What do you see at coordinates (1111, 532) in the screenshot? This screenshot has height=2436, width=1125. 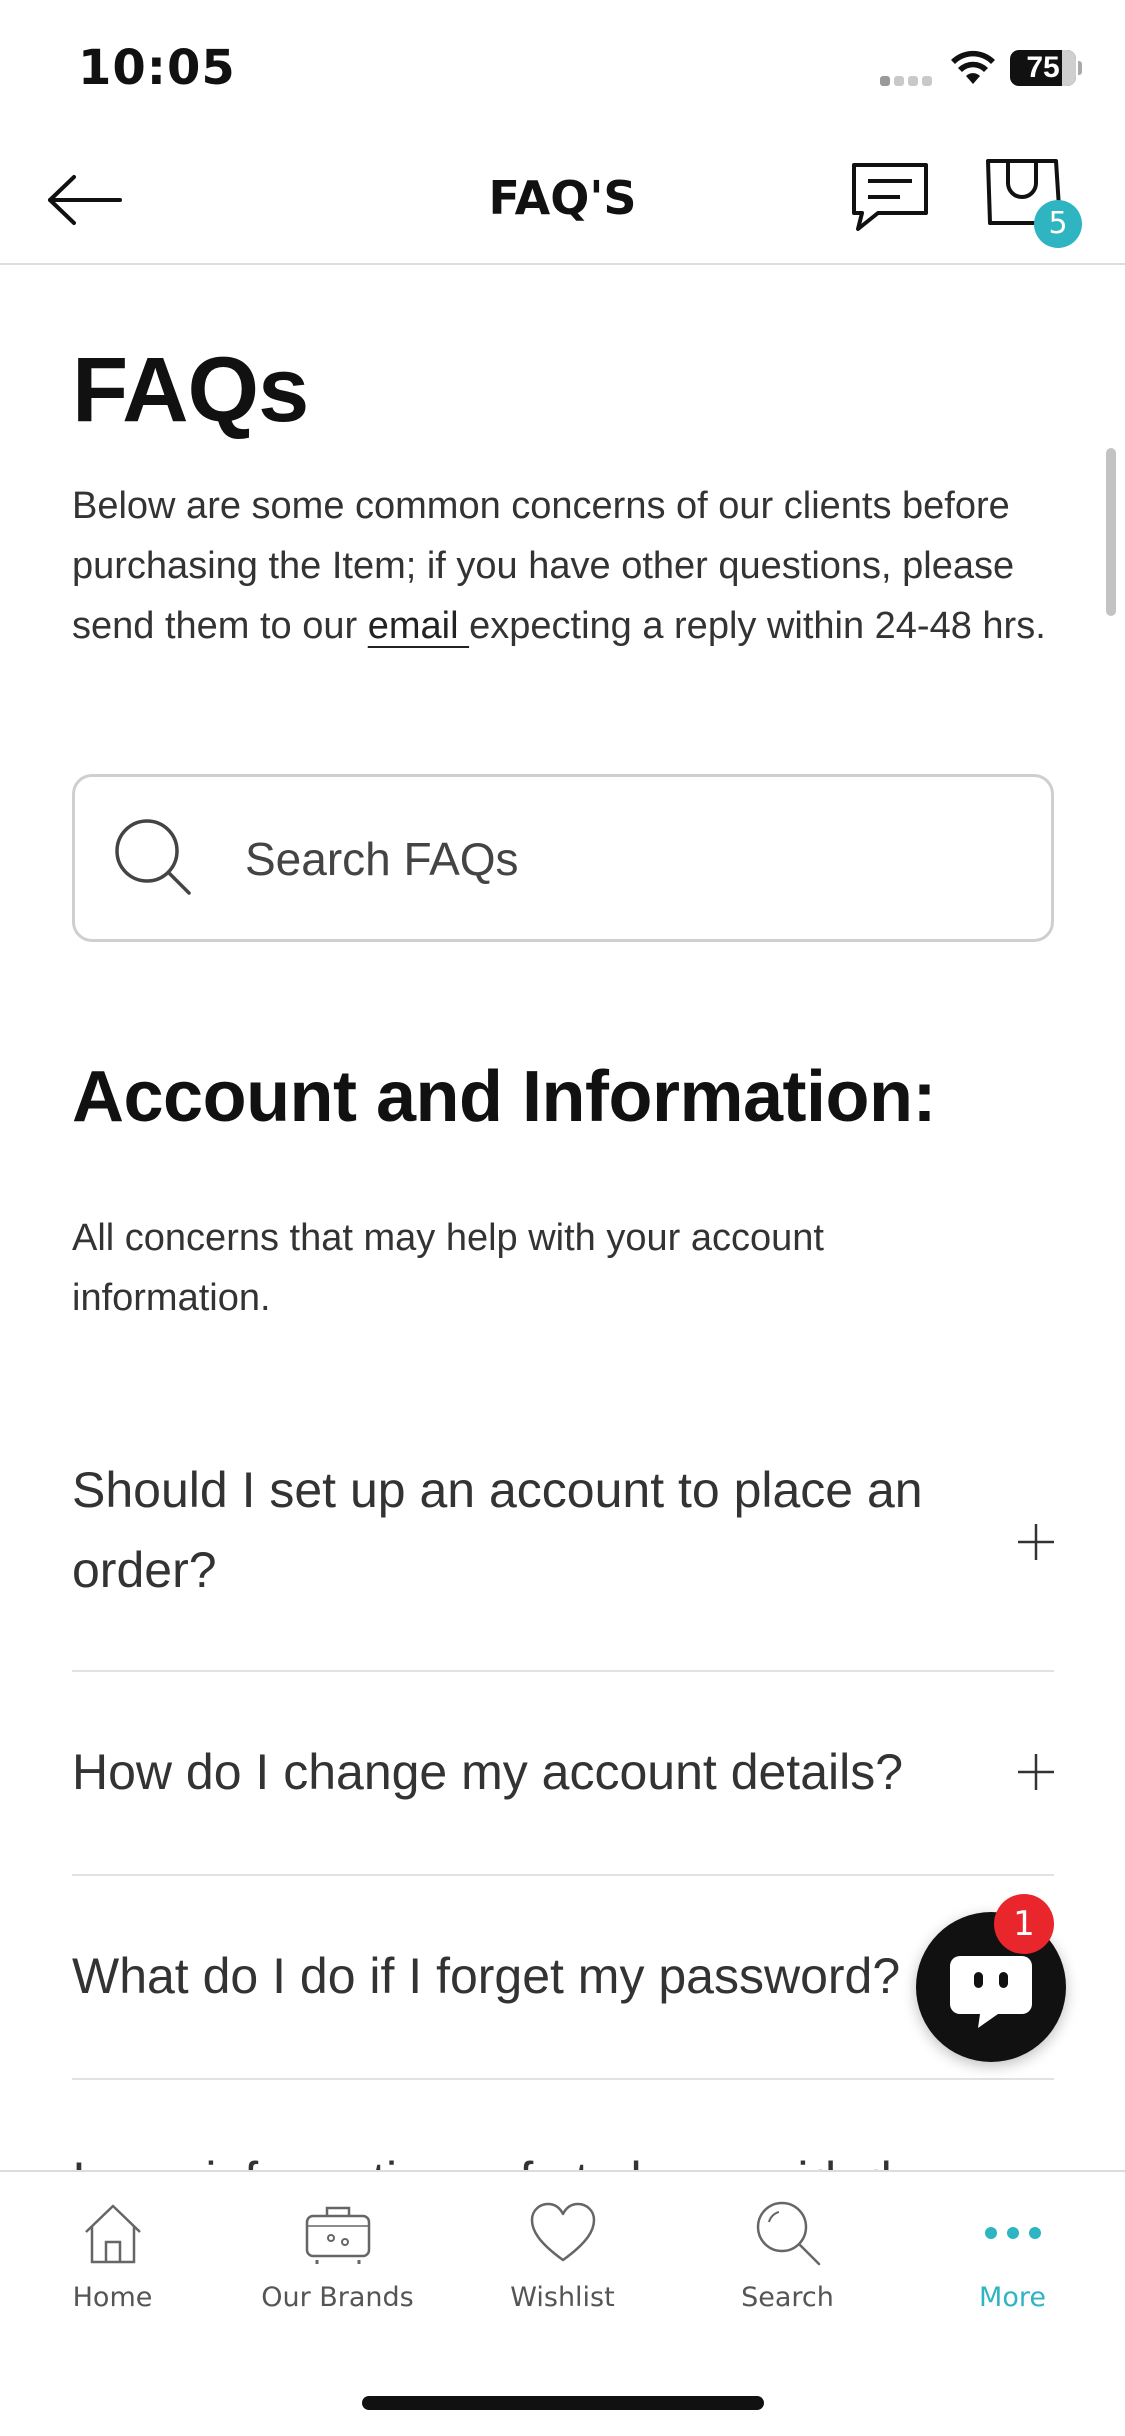 I see `scrollbar` at bounding box center [1111, 532].